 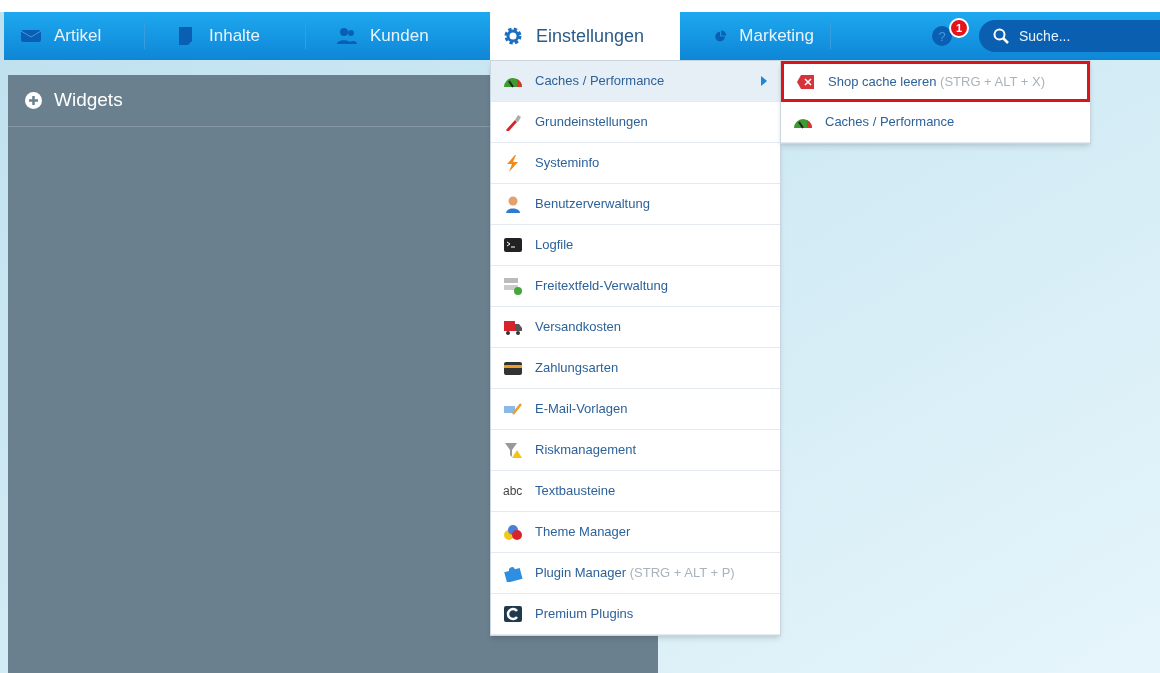 What do you see at coordinates (513, 327) in the screenshot?
I see `truck-icon` at bounding box center [513, 327].